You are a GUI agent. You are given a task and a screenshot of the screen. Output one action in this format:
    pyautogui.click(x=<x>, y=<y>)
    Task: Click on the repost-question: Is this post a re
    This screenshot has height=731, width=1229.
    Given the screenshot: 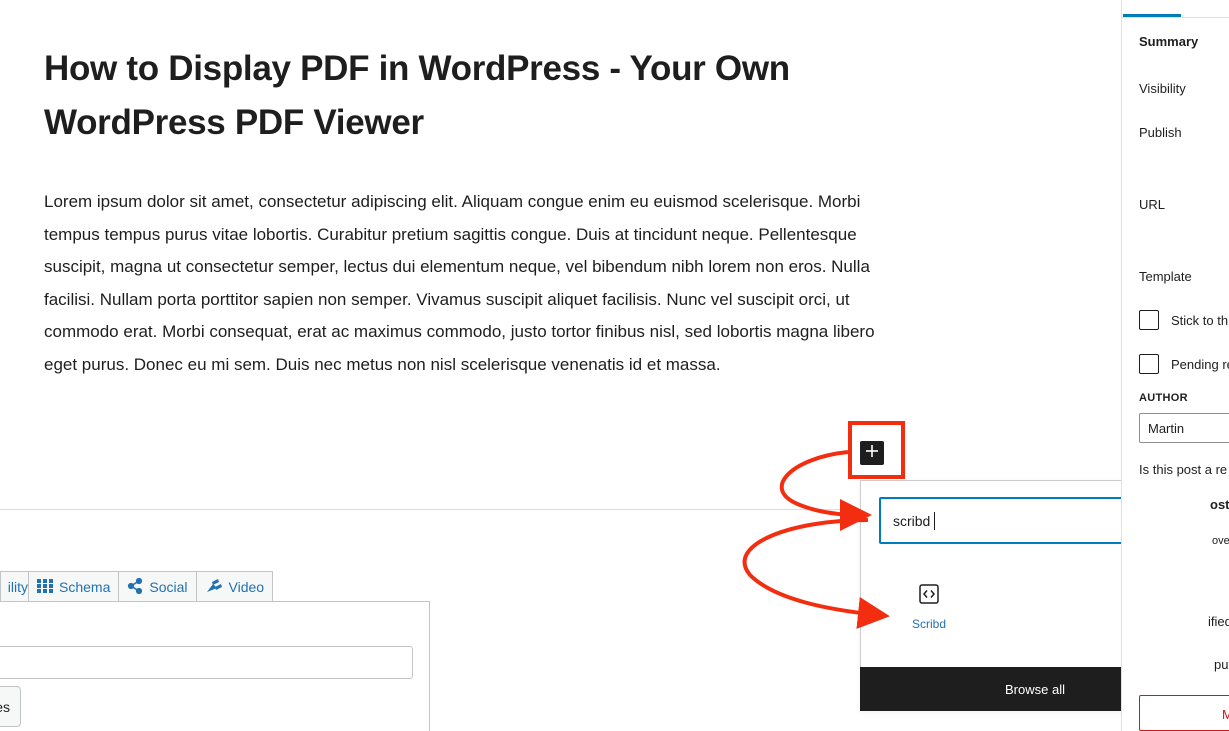 What is the action you would take?
    pyautogui.click(x=1183, y=469)
    